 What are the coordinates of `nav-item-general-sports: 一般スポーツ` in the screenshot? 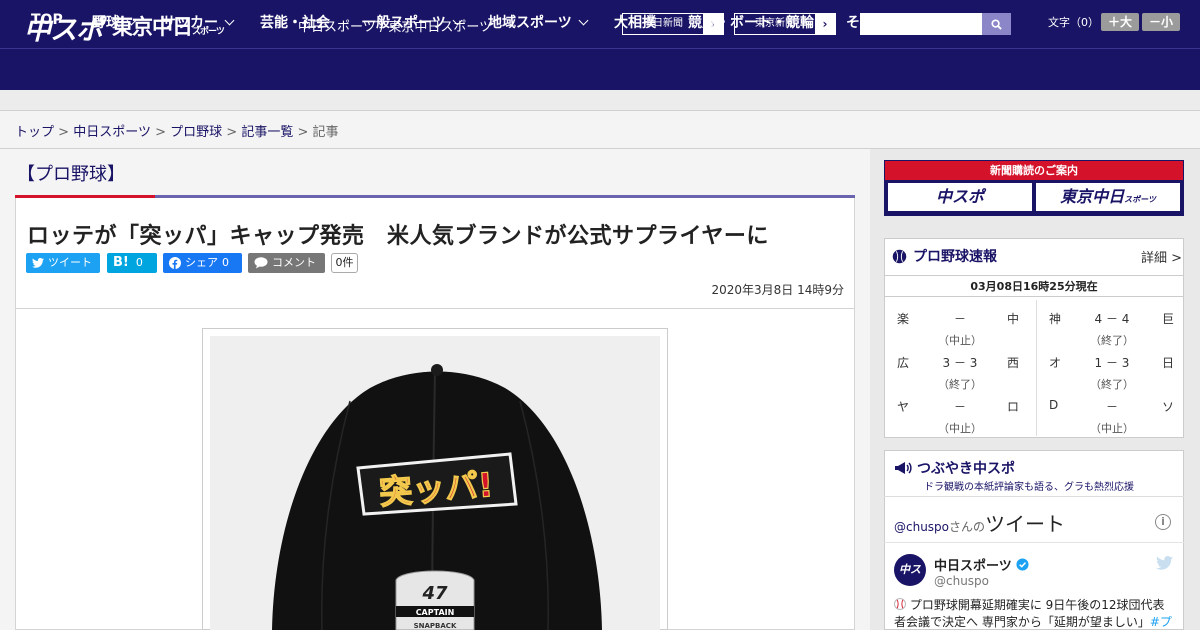 It's located at (412, 22).